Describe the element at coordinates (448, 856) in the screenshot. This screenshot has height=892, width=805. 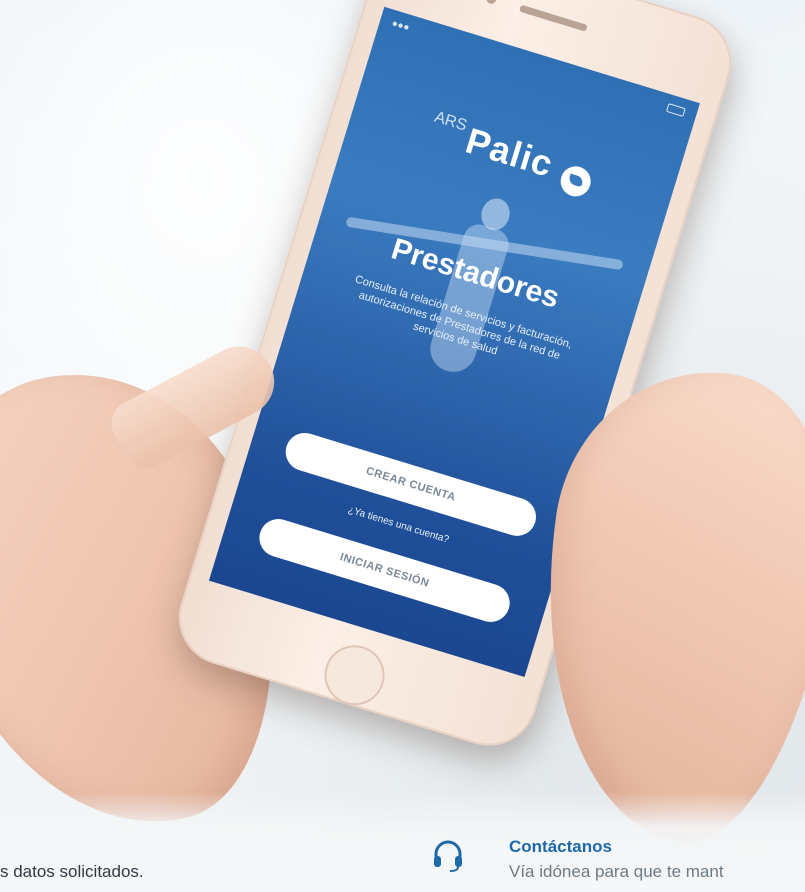
I see `headset-icon` at that location.